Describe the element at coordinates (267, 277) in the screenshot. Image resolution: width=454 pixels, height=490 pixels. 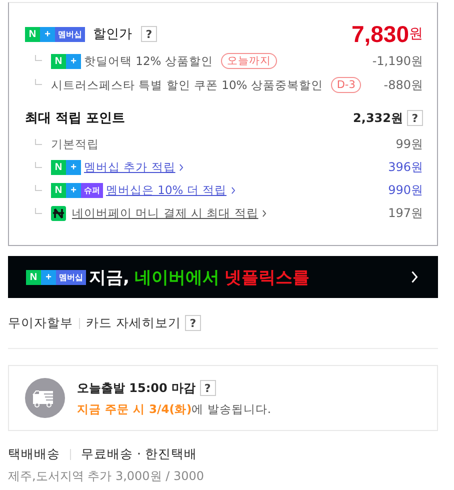
I see `banner-text: 넷플릭스를` at that location.